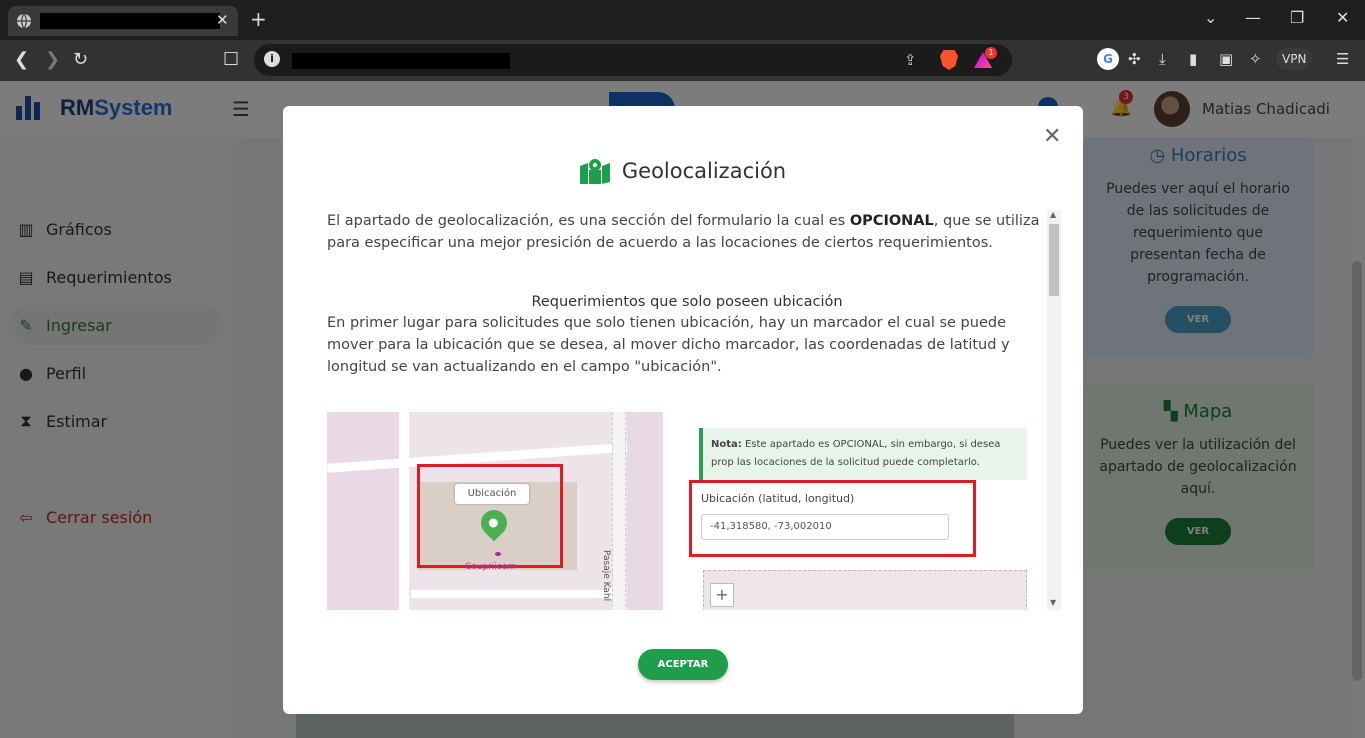  What do you see at coordinates (594, 171) in the screenshot?
I see `map-marker-icon` at bounding box center [594, 171].